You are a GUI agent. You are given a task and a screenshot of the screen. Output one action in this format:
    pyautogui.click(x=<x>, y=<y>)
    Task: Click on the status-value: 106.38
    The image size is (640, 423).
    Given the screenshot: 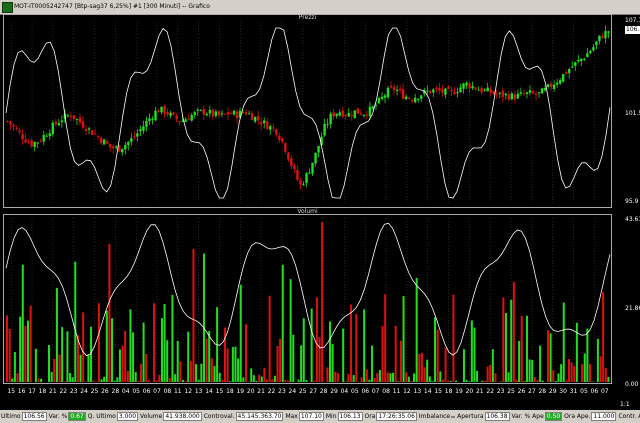 What is the action you would take?
    pyautogui.click(x=497, y=416)
    